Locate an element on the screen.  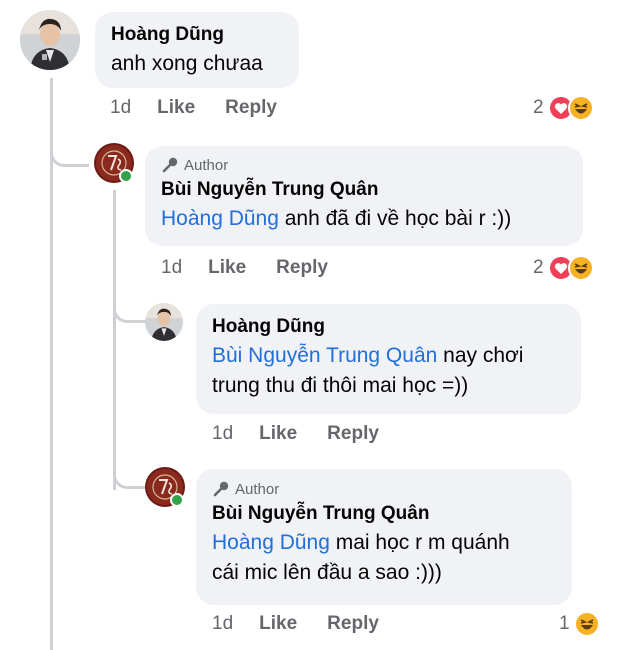
comment-text-line1: nay chơi is located at coordinates (480, 355).